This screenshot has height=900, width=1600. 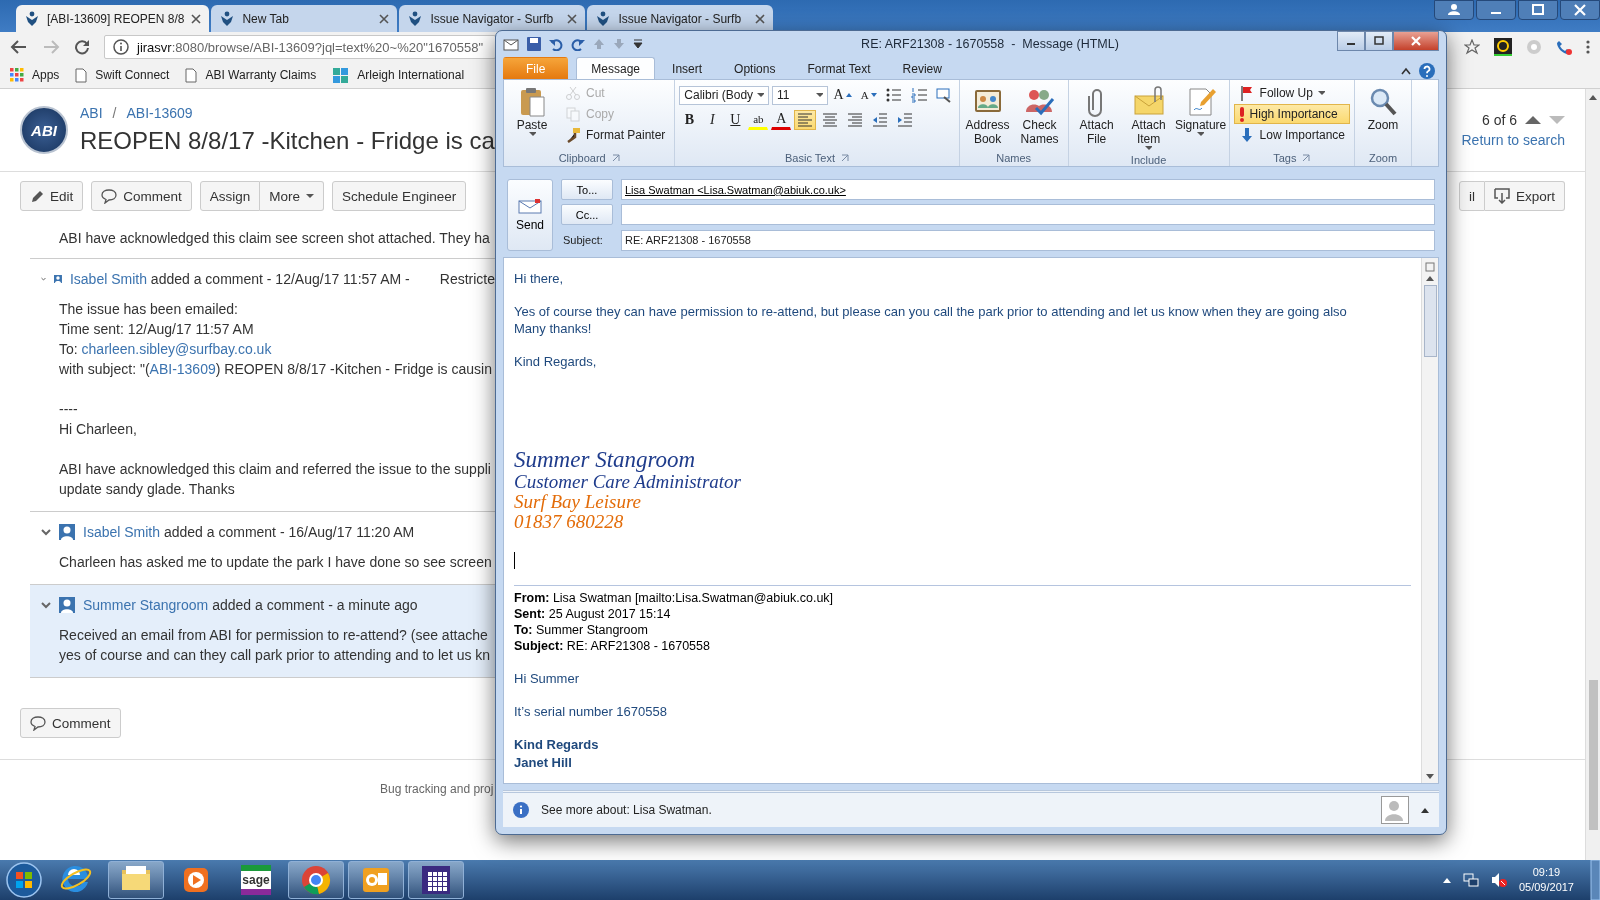 What do you see at coordinates (300, 47) in the screenshot?
I see `address-bar: jirasvr:8080/browse/ABI-13609?jql=text%20~%20"1670558"` at bounding box center [300, 47].